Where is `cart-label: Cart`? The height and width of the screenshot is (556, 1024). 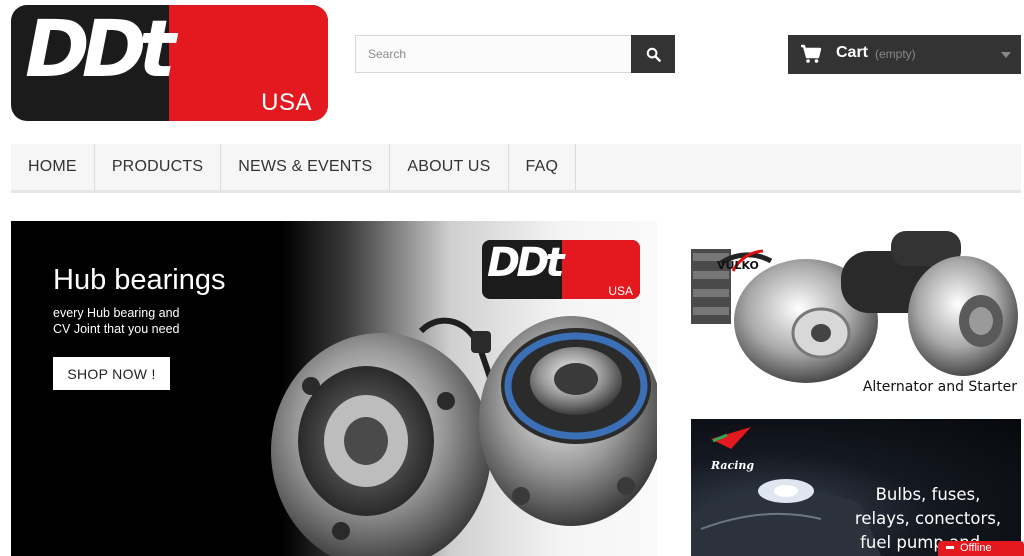 cart-label: Cart is located at coordinates (852, 52).